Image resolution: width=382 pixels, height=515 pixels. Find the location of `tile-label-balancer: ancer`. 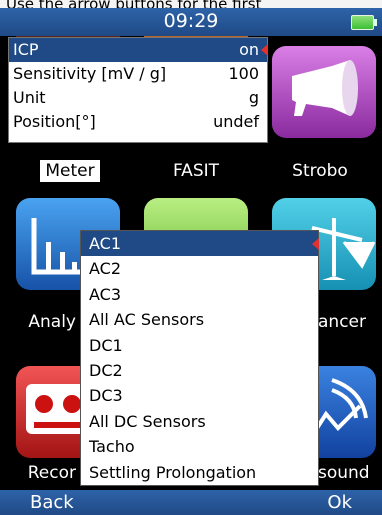

tile-label-balancer: ancer is located at coordinates (342, 322).